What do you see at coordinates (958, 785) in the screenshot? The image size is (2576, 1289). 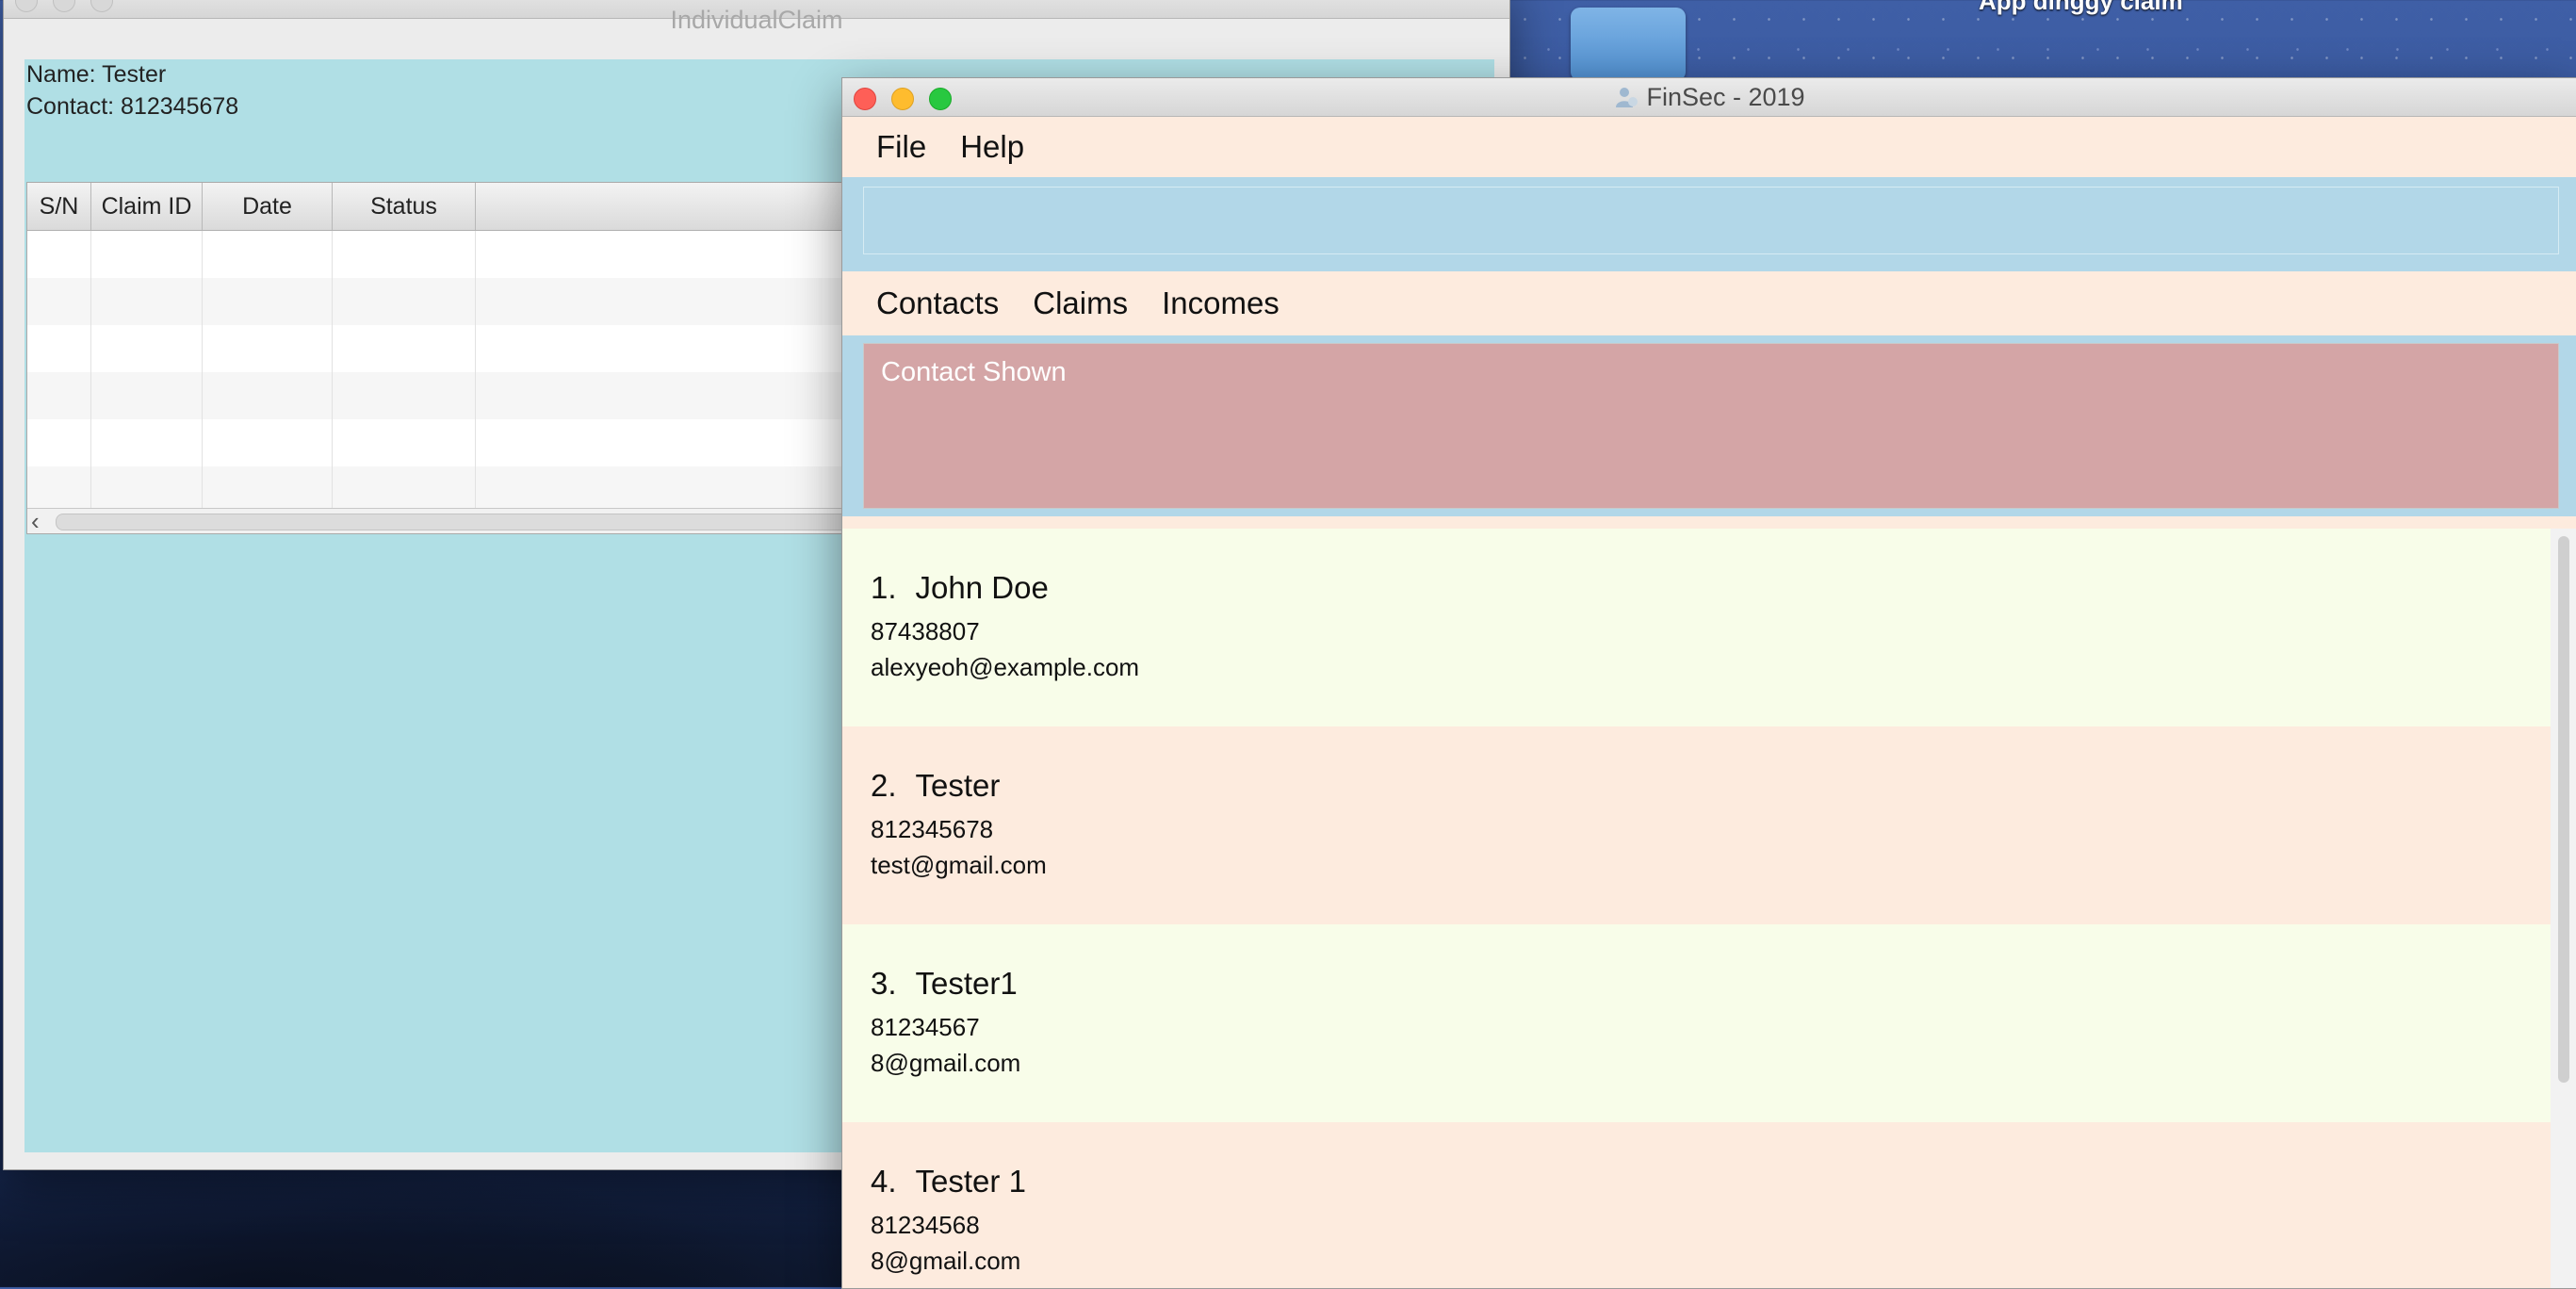 I see `contact-name: Tester` at bounding box center [958, 785].